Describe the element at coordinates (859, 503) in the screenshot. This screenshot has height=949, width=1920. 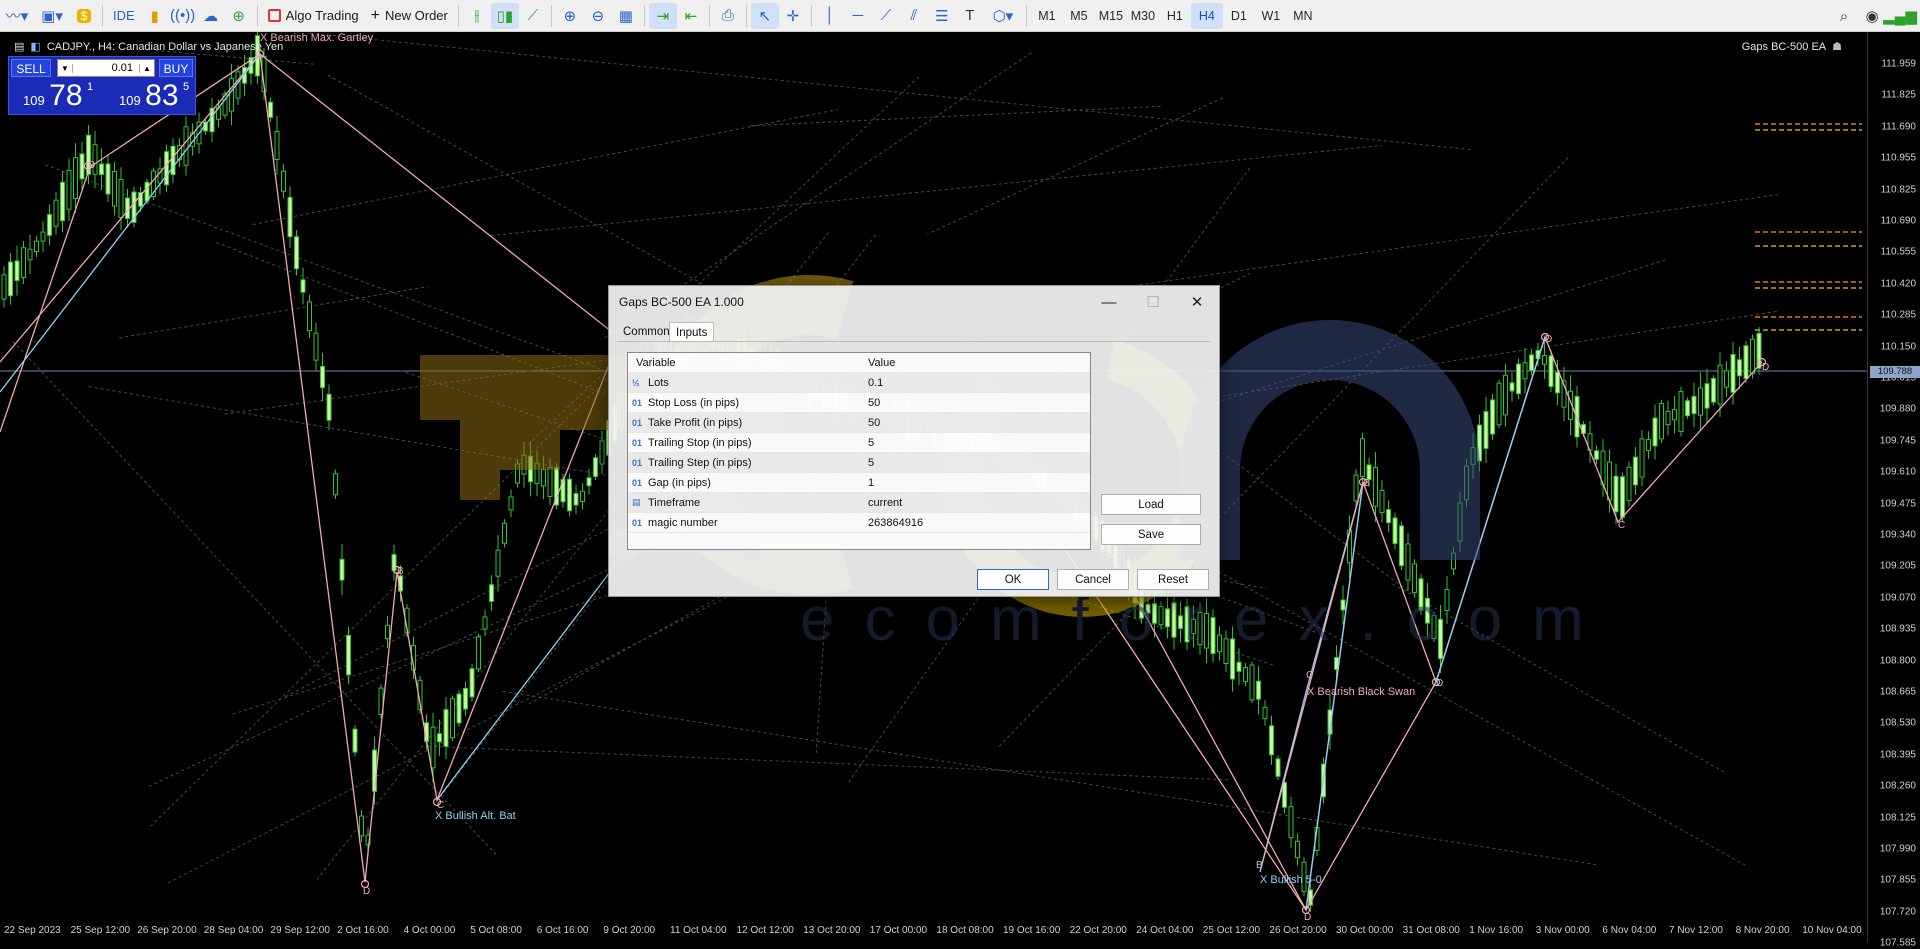
I see `param-row: ▤ Timeframe current` at that location.